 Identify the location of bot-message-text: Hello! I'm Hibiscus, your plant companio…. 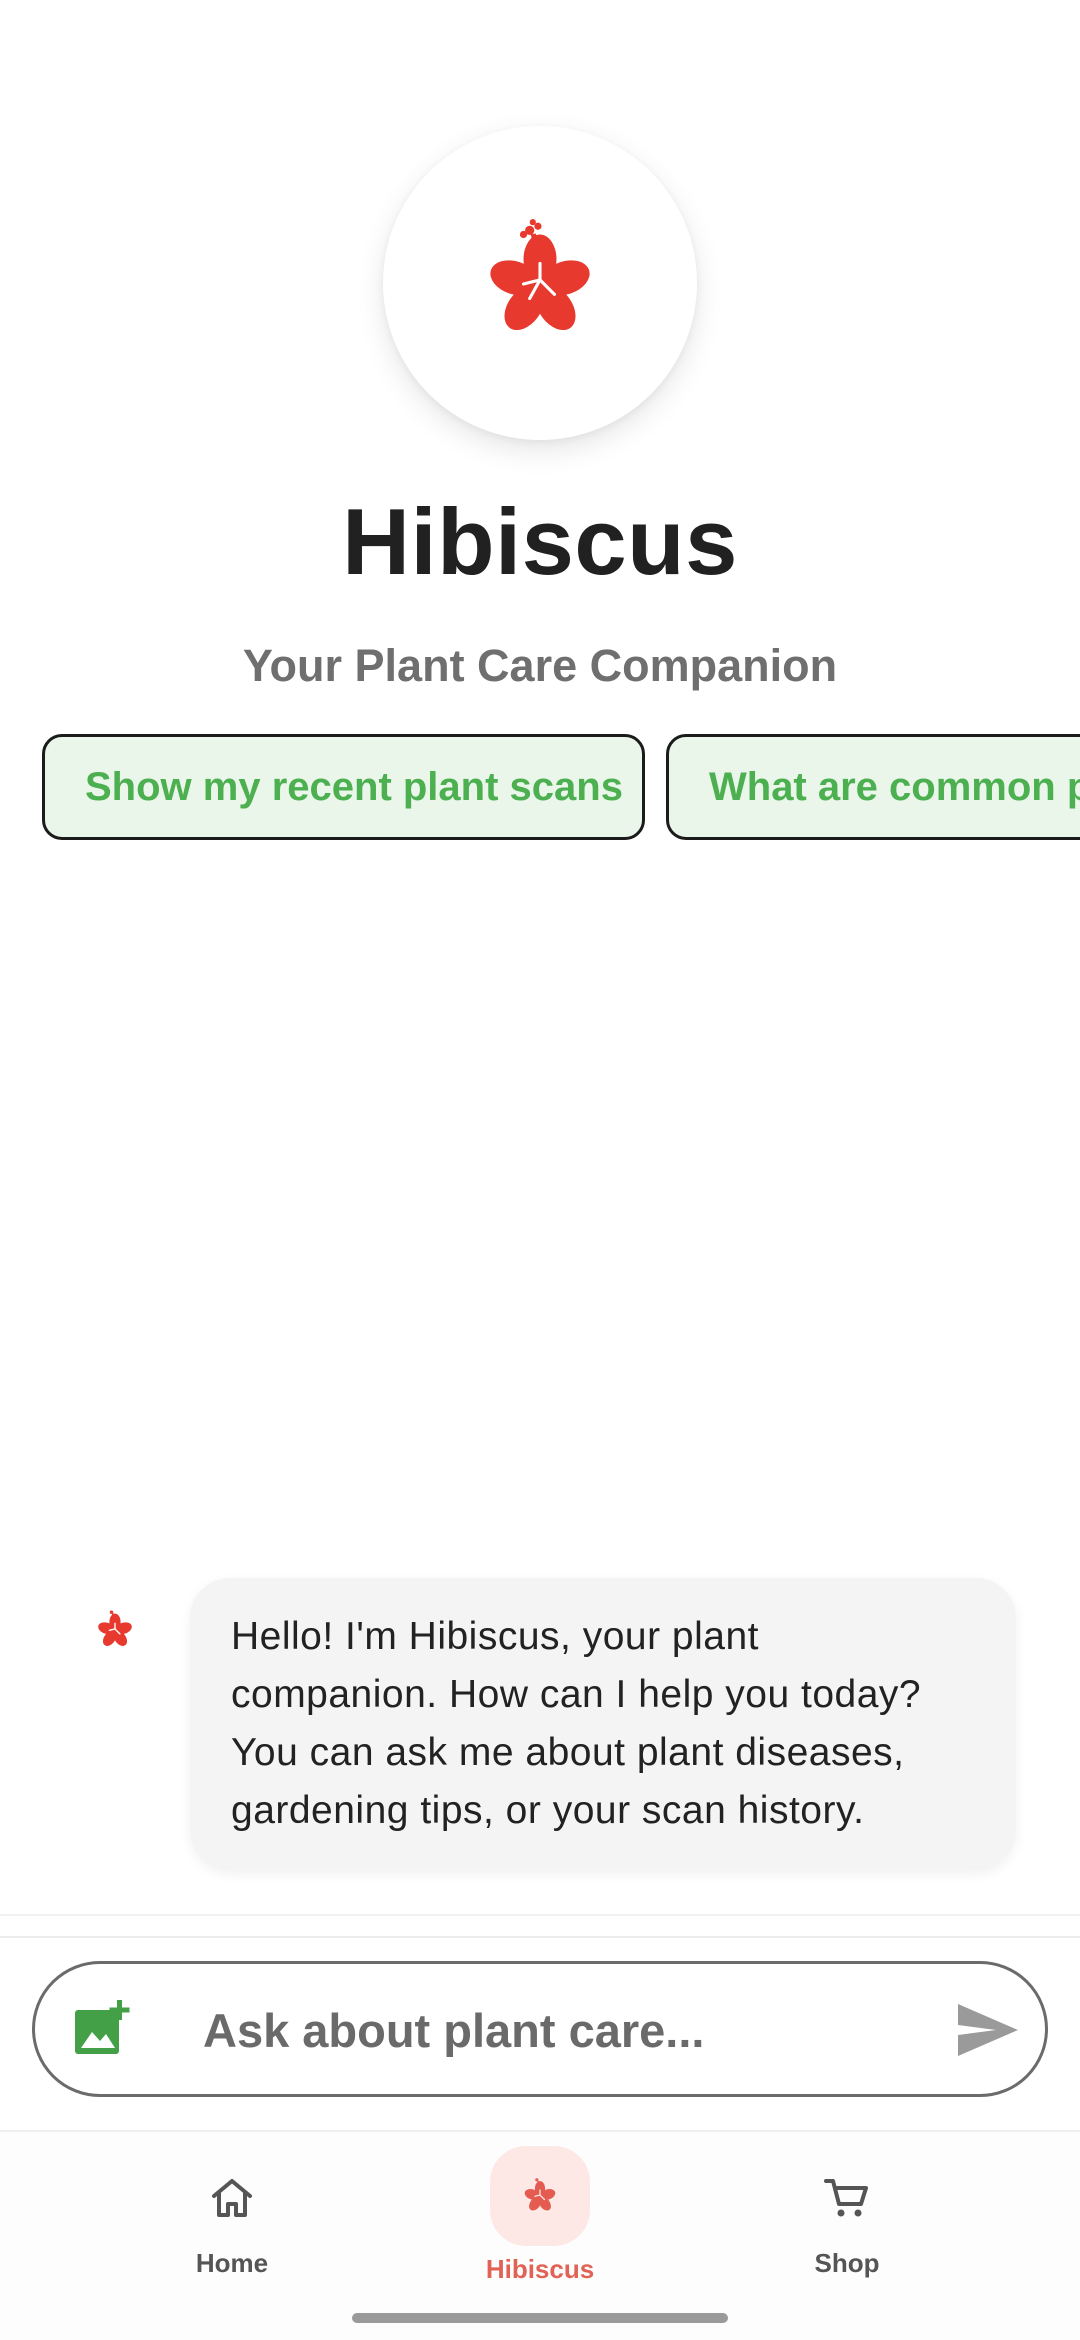
(576, 1723).